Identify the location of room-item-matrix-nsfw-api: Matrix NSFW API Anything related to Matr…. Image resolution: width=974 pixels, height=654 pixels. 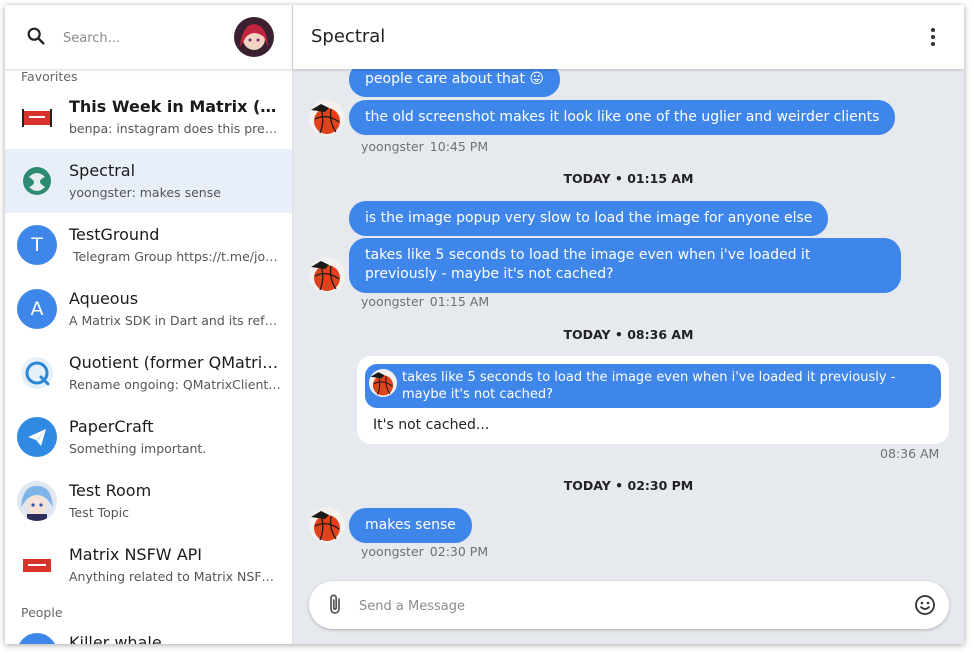
(148, 565).